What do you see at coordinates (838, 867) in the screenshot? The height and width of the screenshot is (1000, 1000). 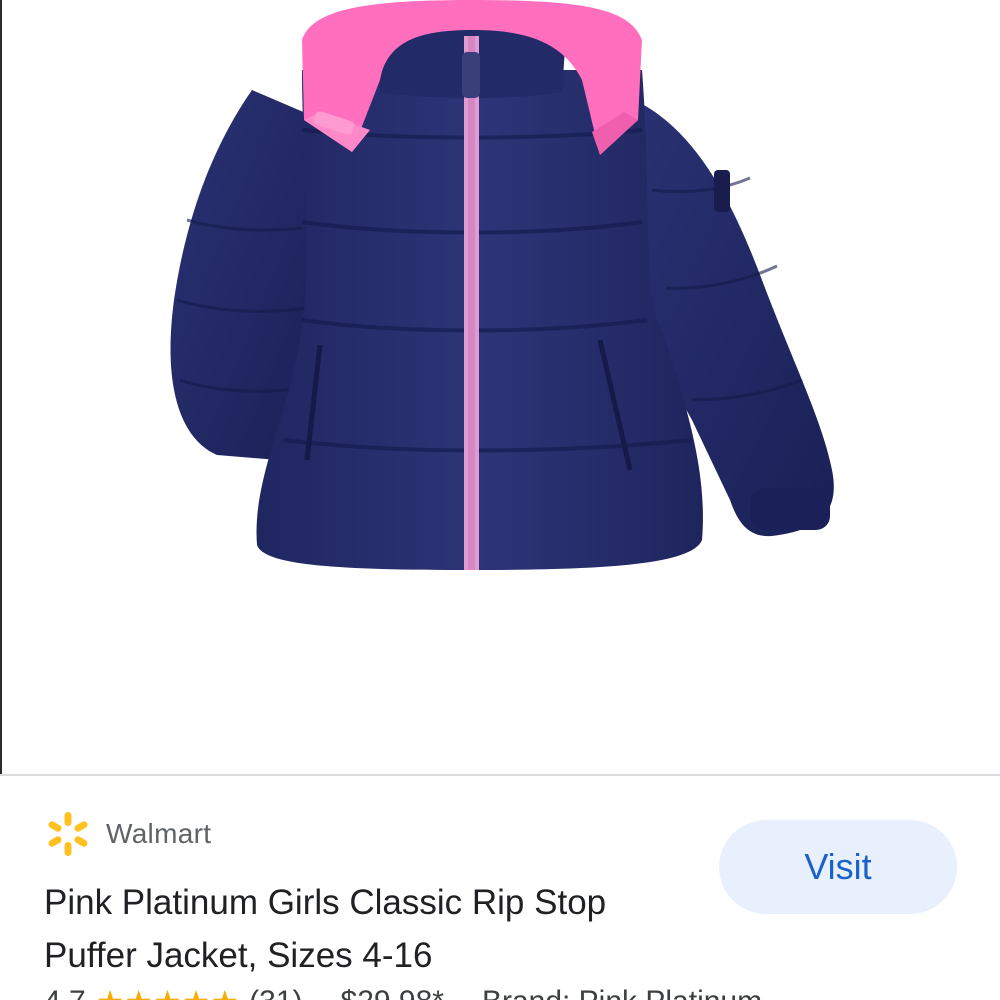 I see `visit-button: Visit` at bounding box center [838, 867].